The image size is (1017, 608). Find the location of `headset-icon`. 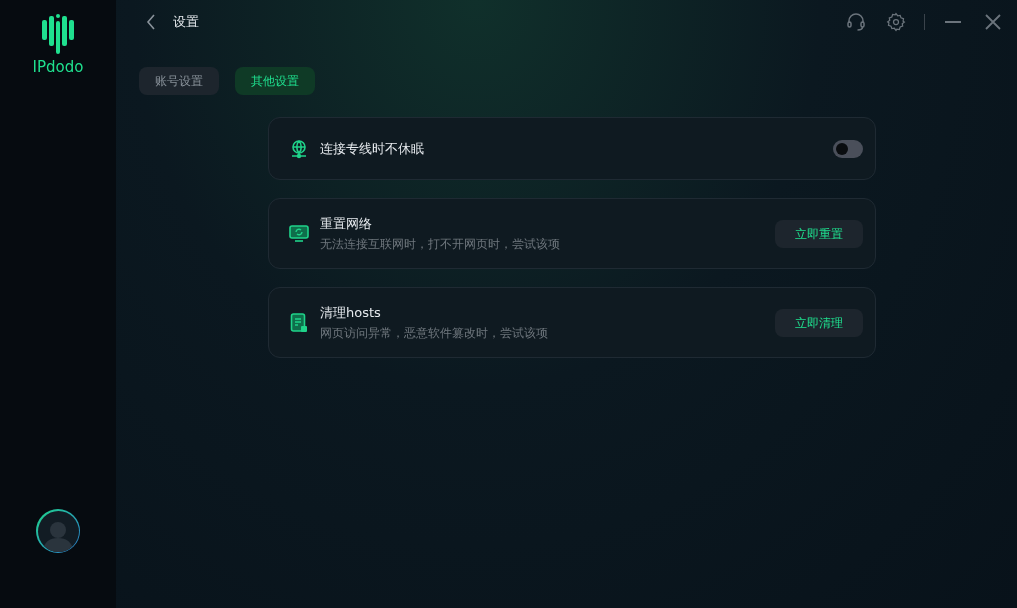

headset-icon is located at coordinates (856, 22).